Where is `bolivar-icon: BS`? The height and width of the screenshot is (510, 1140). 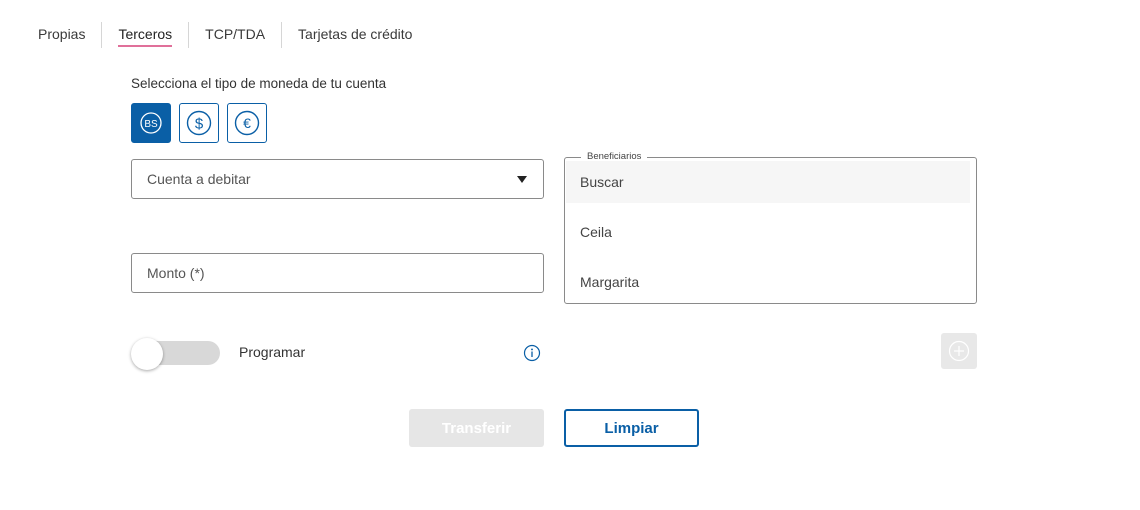
bolivar-icon: BS is located at coordinates (151, 123).